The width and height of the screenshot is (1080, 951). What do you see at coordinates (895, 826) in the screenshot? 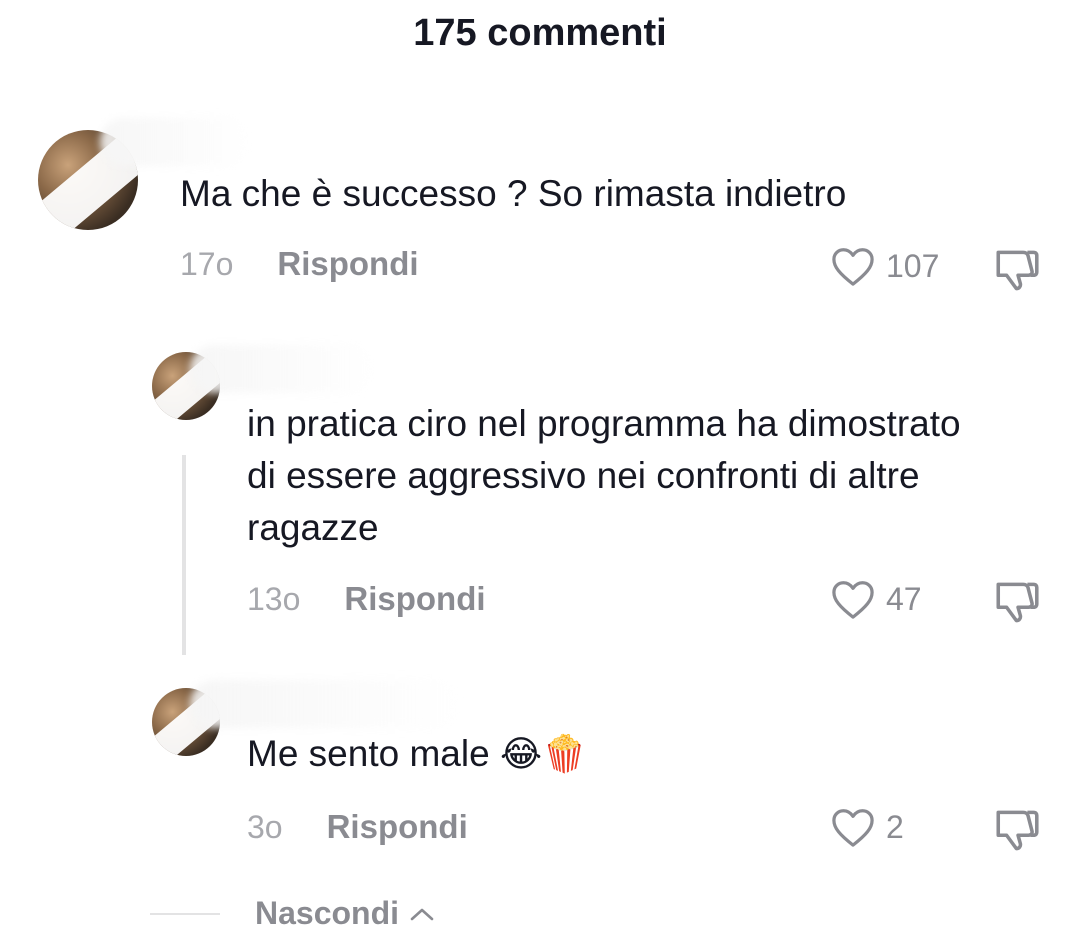
I see `like-count: 2` at bounding box center [895, 826].